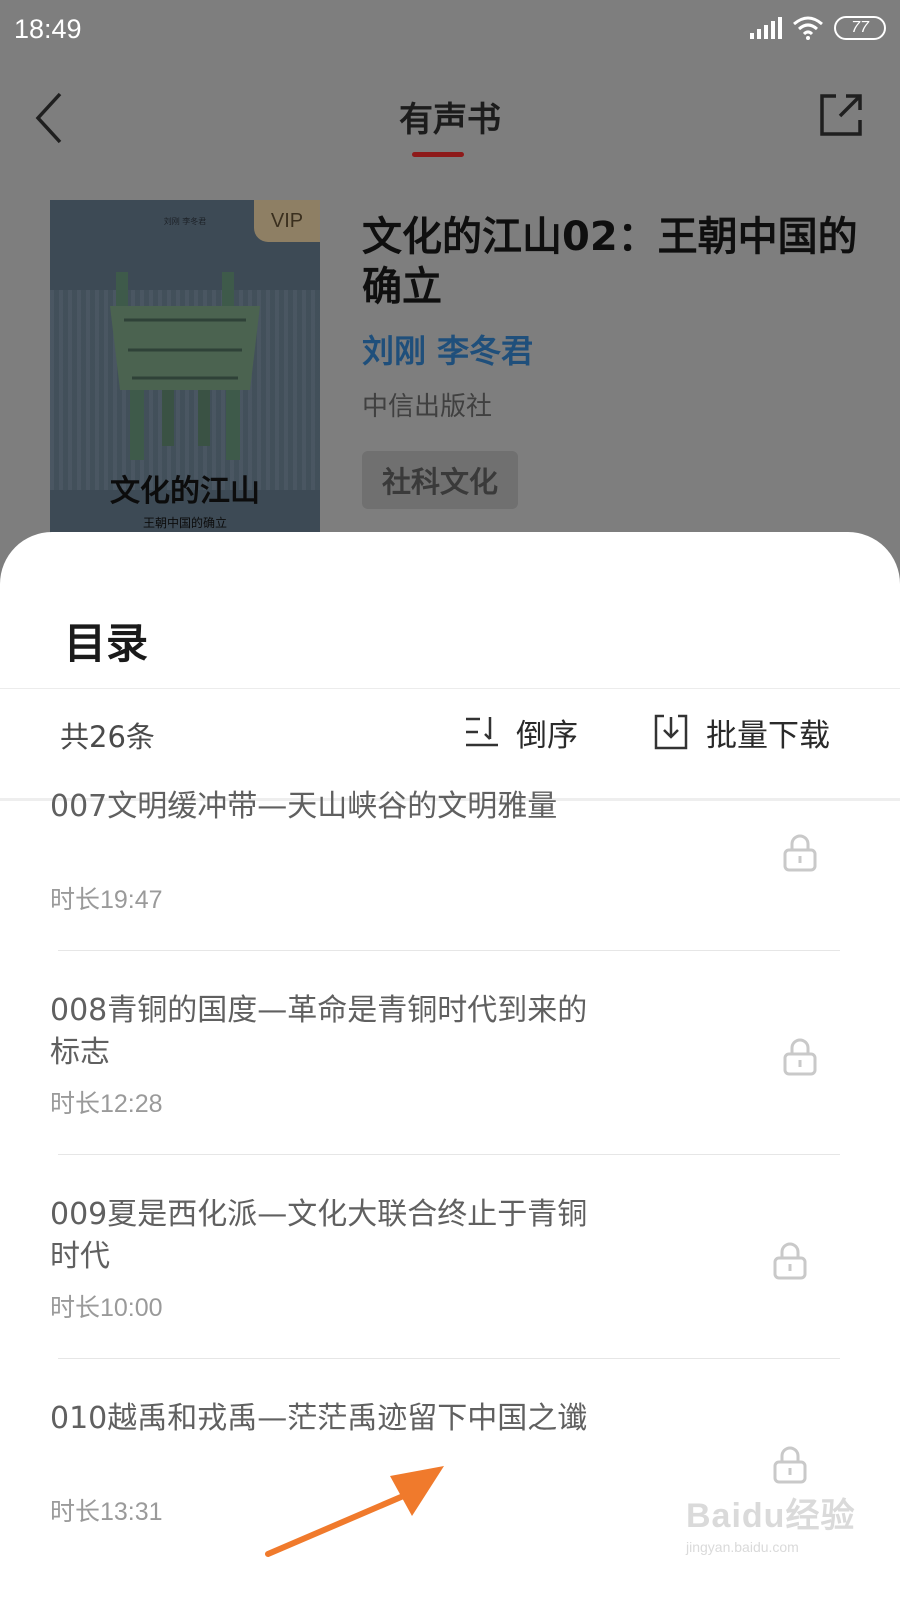 This screenshot has height=1600, width=900. Describe the element at coordinates (106, 643) in the screenshot. I see `catalog-title: 目录` at that location.